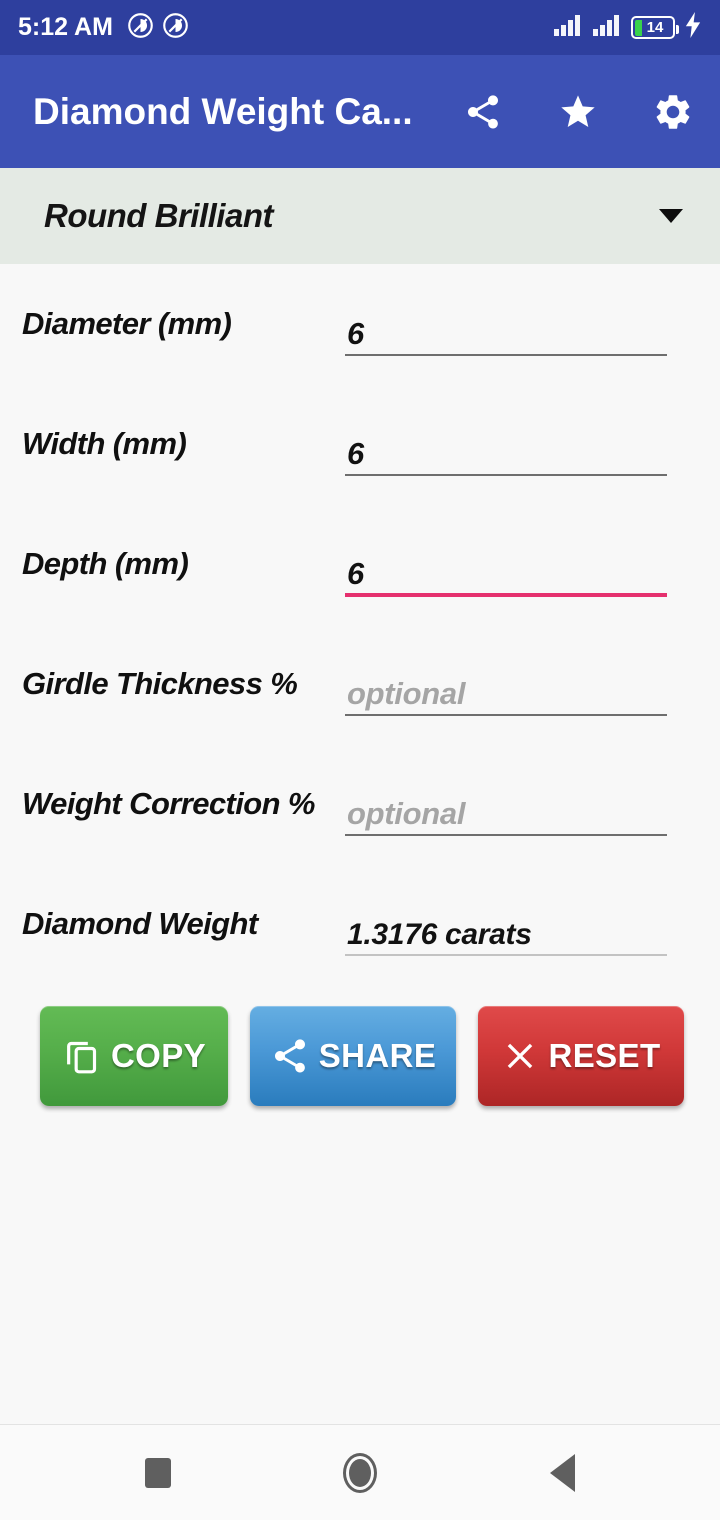 The width and height of the screenshot is (720, 1520). What do you see at coordinates (104, 443) in the screenshot?
I see `form-label: Width (mm)` at bounding box center [104, 443].